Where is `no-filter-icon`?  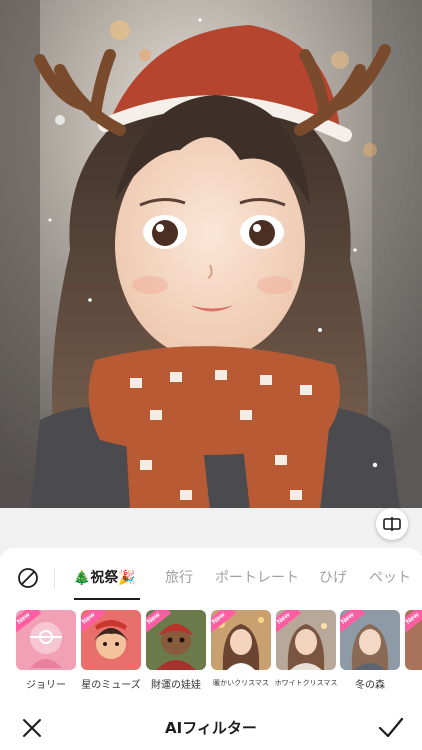
no-filter-icon is located at coordinates (28, 578).